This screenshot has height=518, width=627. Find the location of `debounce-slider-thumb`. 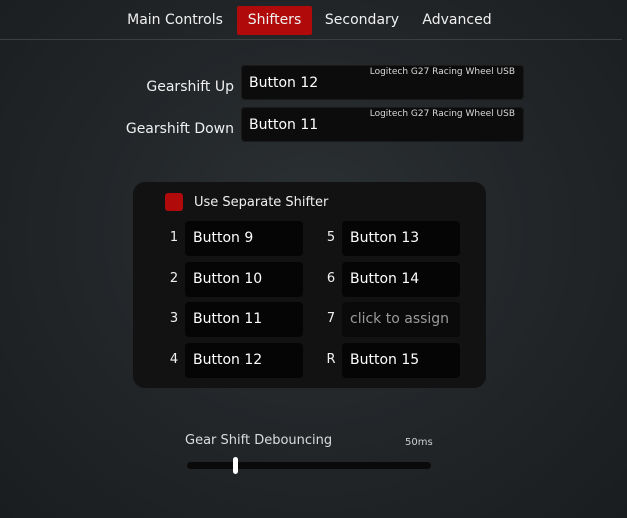

debounce-slider-thumb is located at coordinates (236, 465).